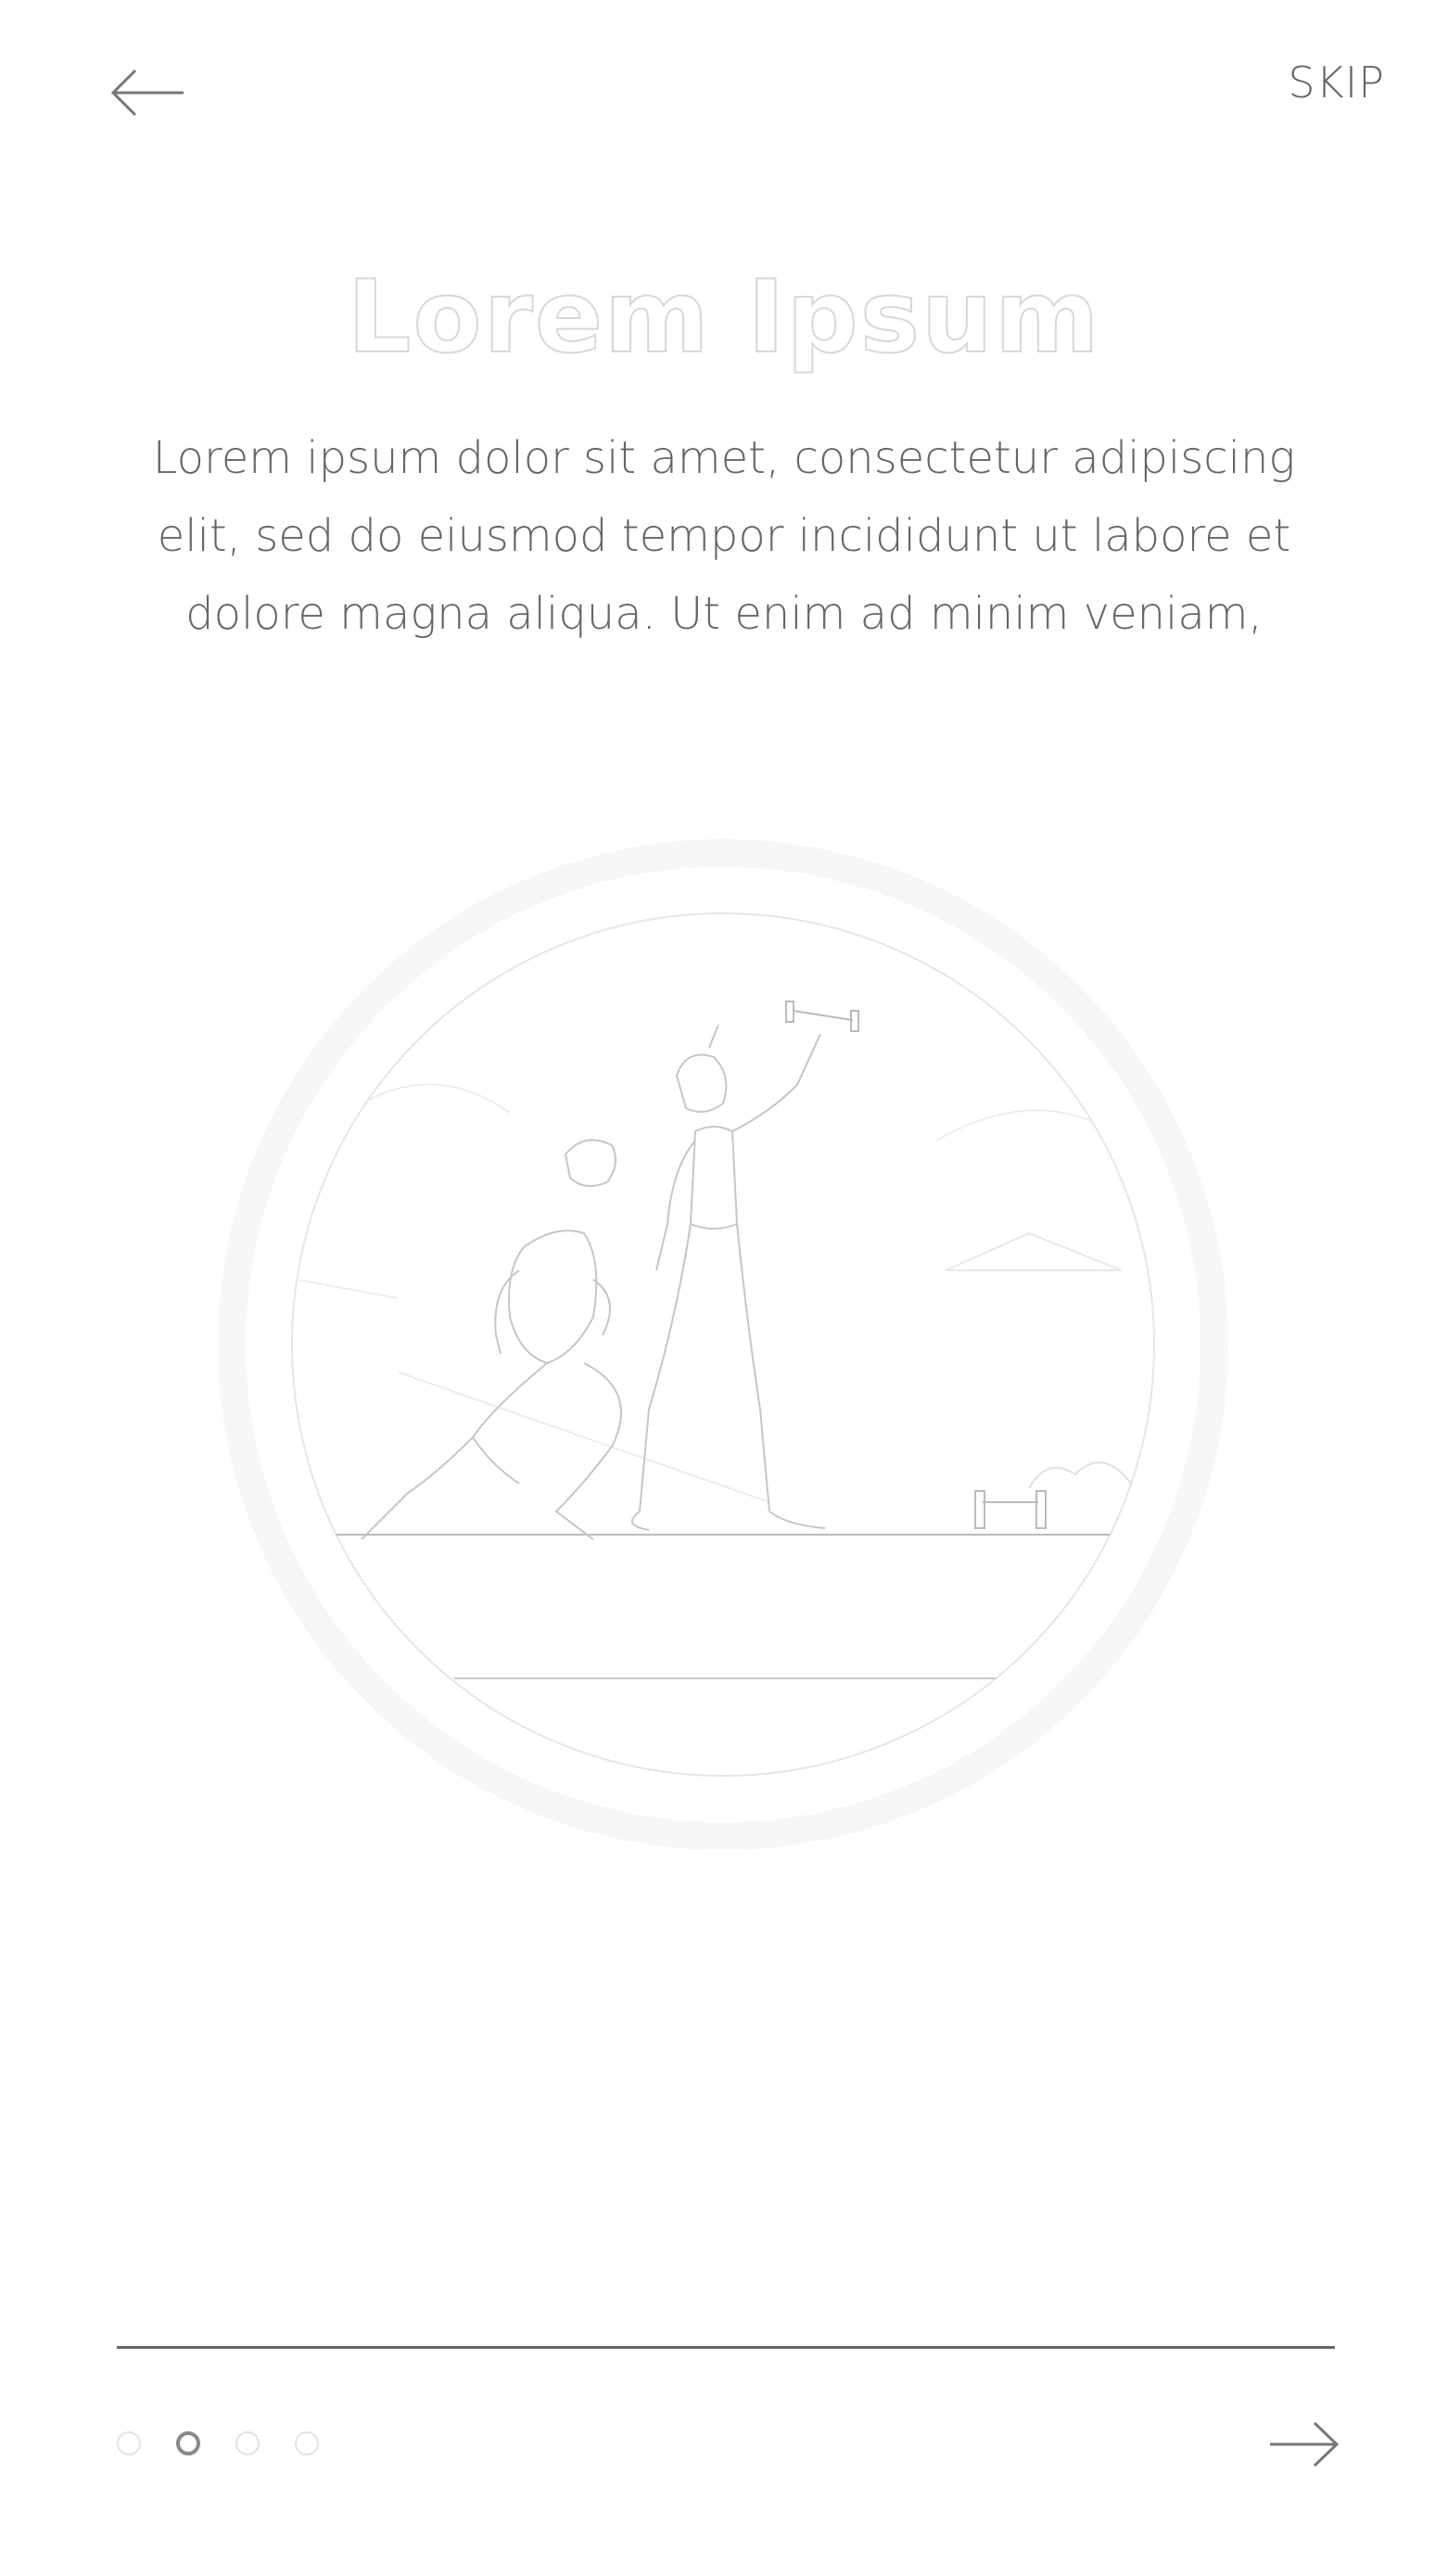  I want to click on back-button, so click(148, 93).